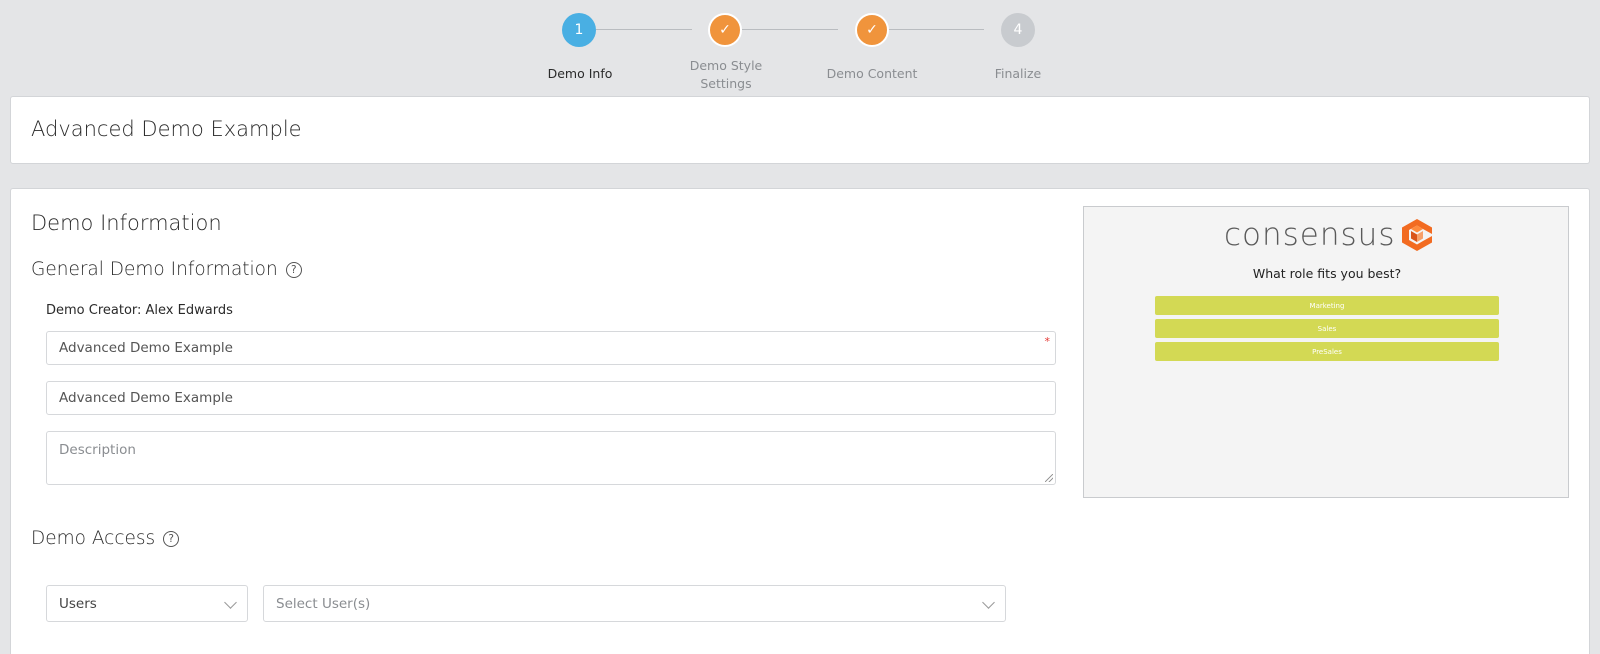  I want to click on step-2-label-line2: Settings, so click(726, 83).